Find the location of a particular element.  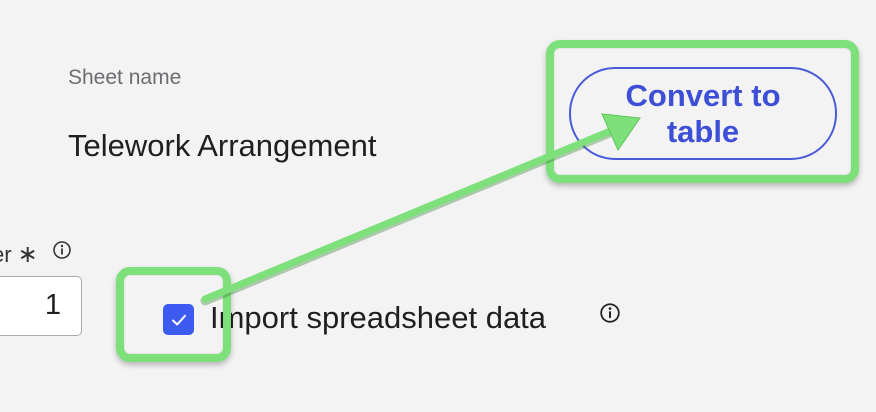

import-checkbox-label: Import spreadsheet data is located at coordinates (378, 318).